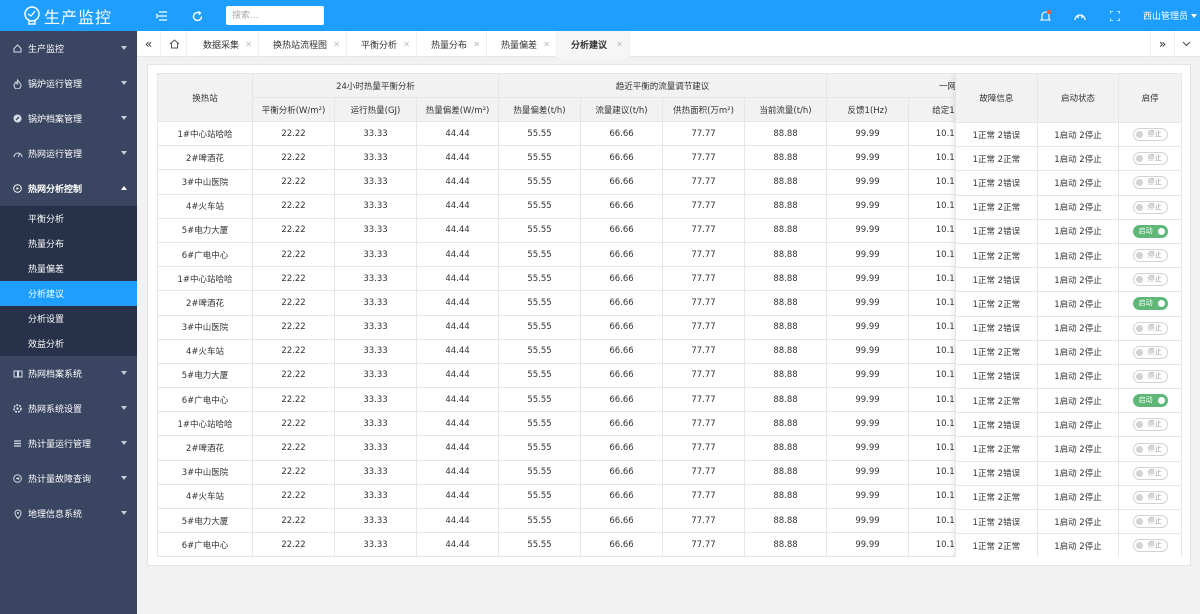 The image size is (1200, 614). I want to click on menu-toggle-icon, so click(162, 16).